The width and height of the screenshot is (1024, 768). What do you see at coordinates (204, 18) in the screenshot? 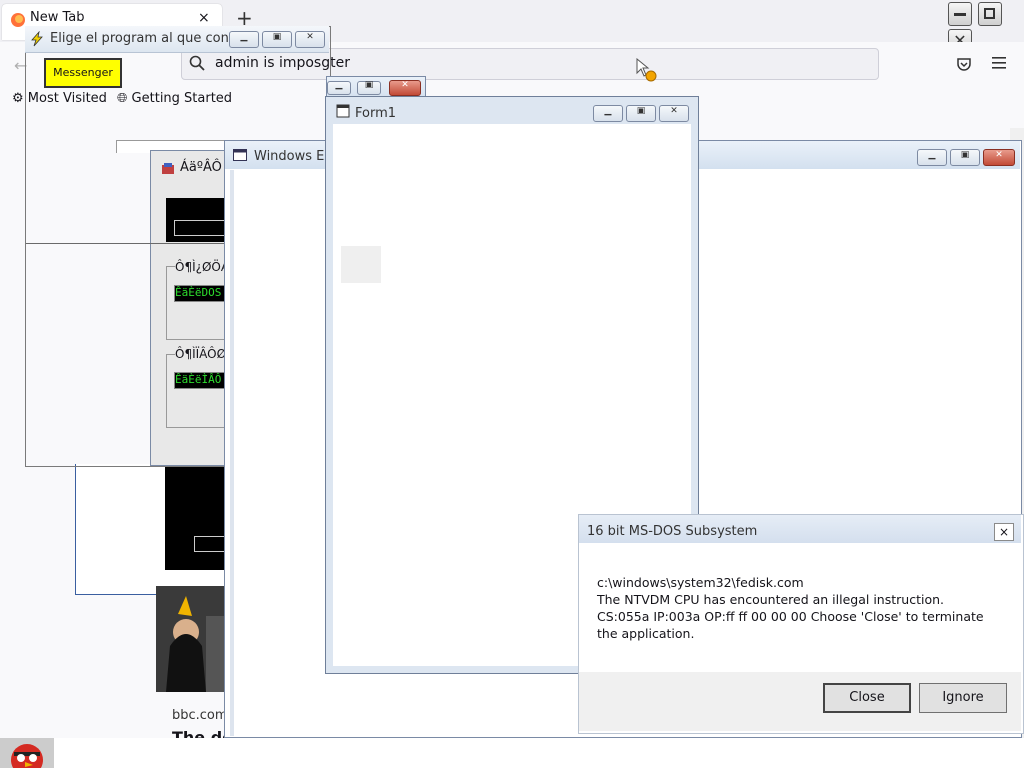
I see `tab-close-icon: ×` at bounding box center [204, 18].